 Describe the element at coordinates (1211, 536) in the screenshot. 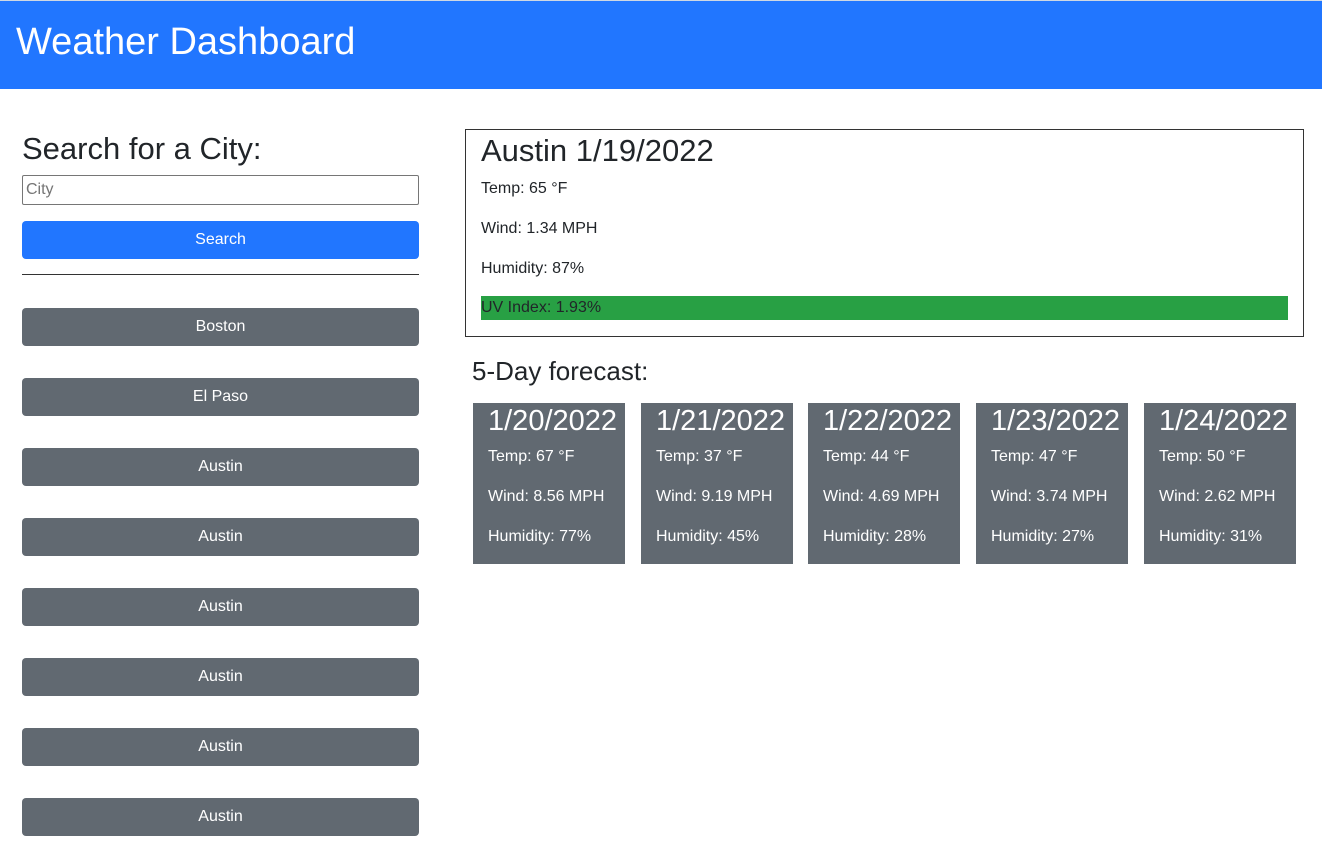

I see `forecast-humidity: Humidity: 31%` at that location.